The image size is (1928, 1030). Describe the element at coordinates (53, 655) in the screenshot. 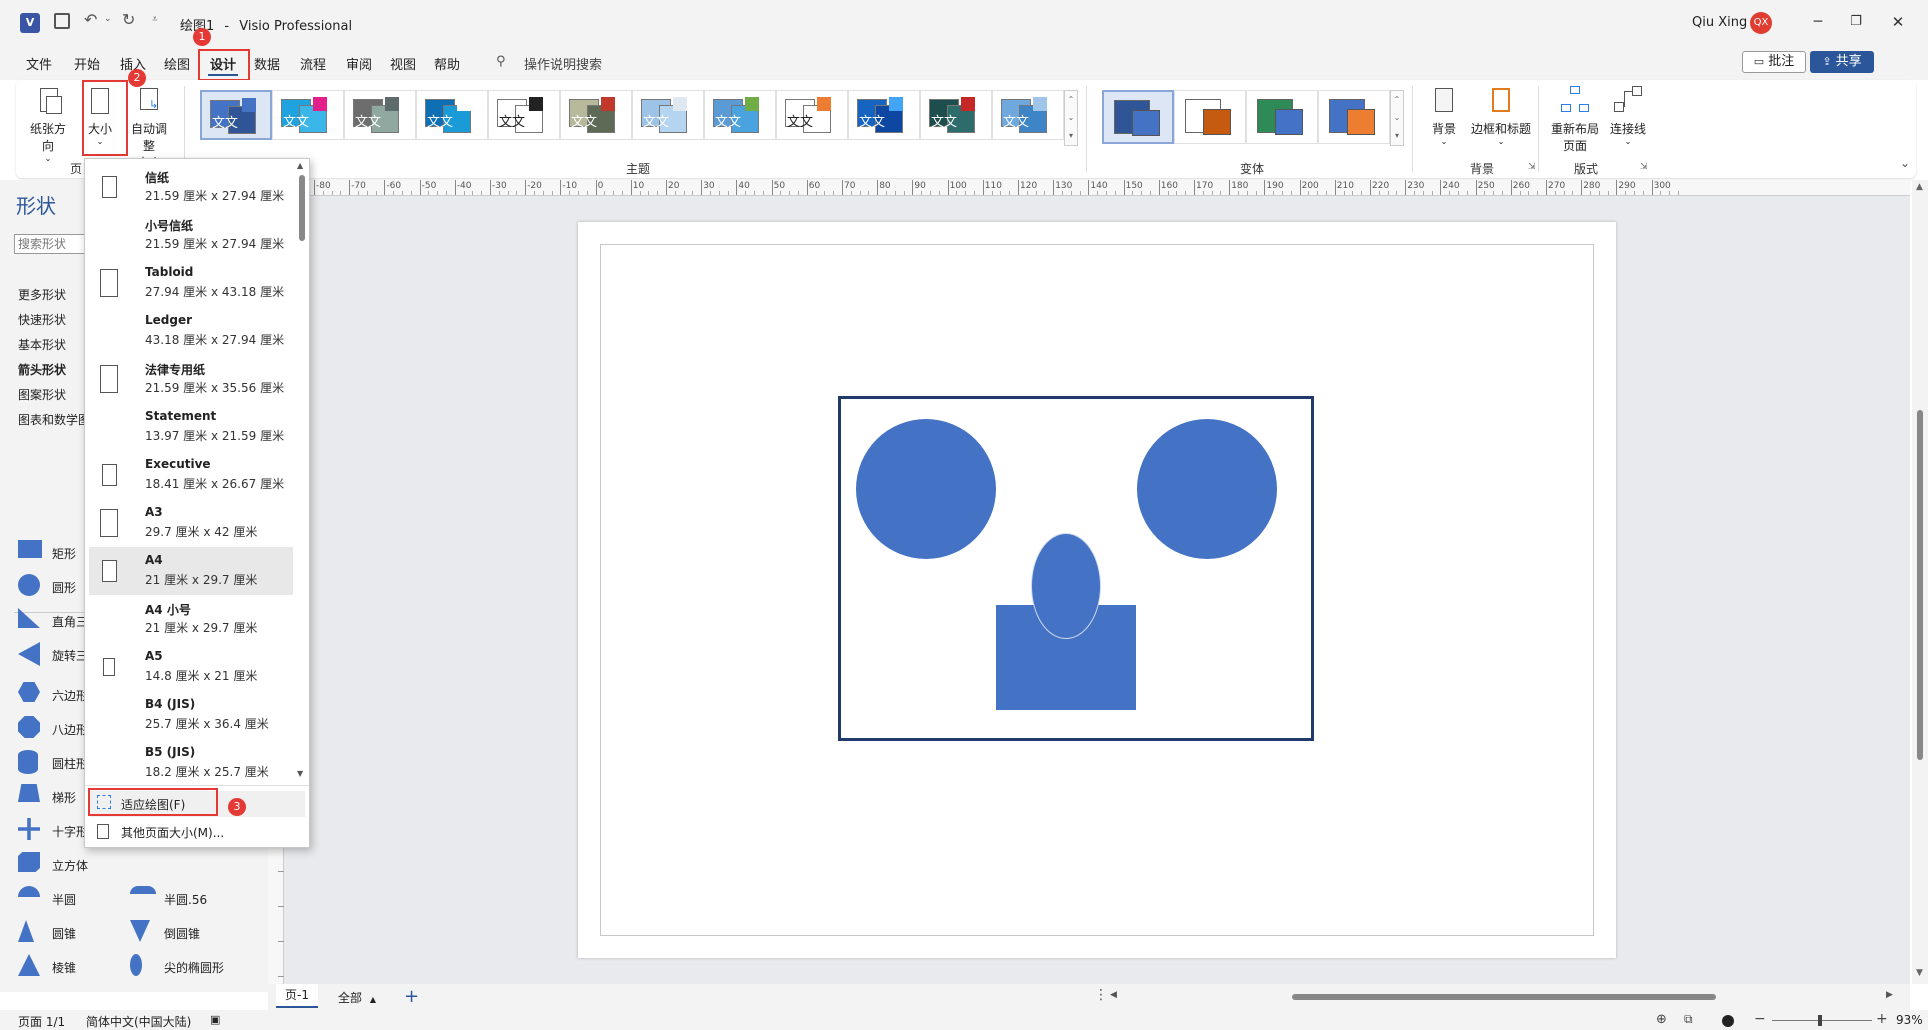

I see `shape-item: 旋转三` at that location.